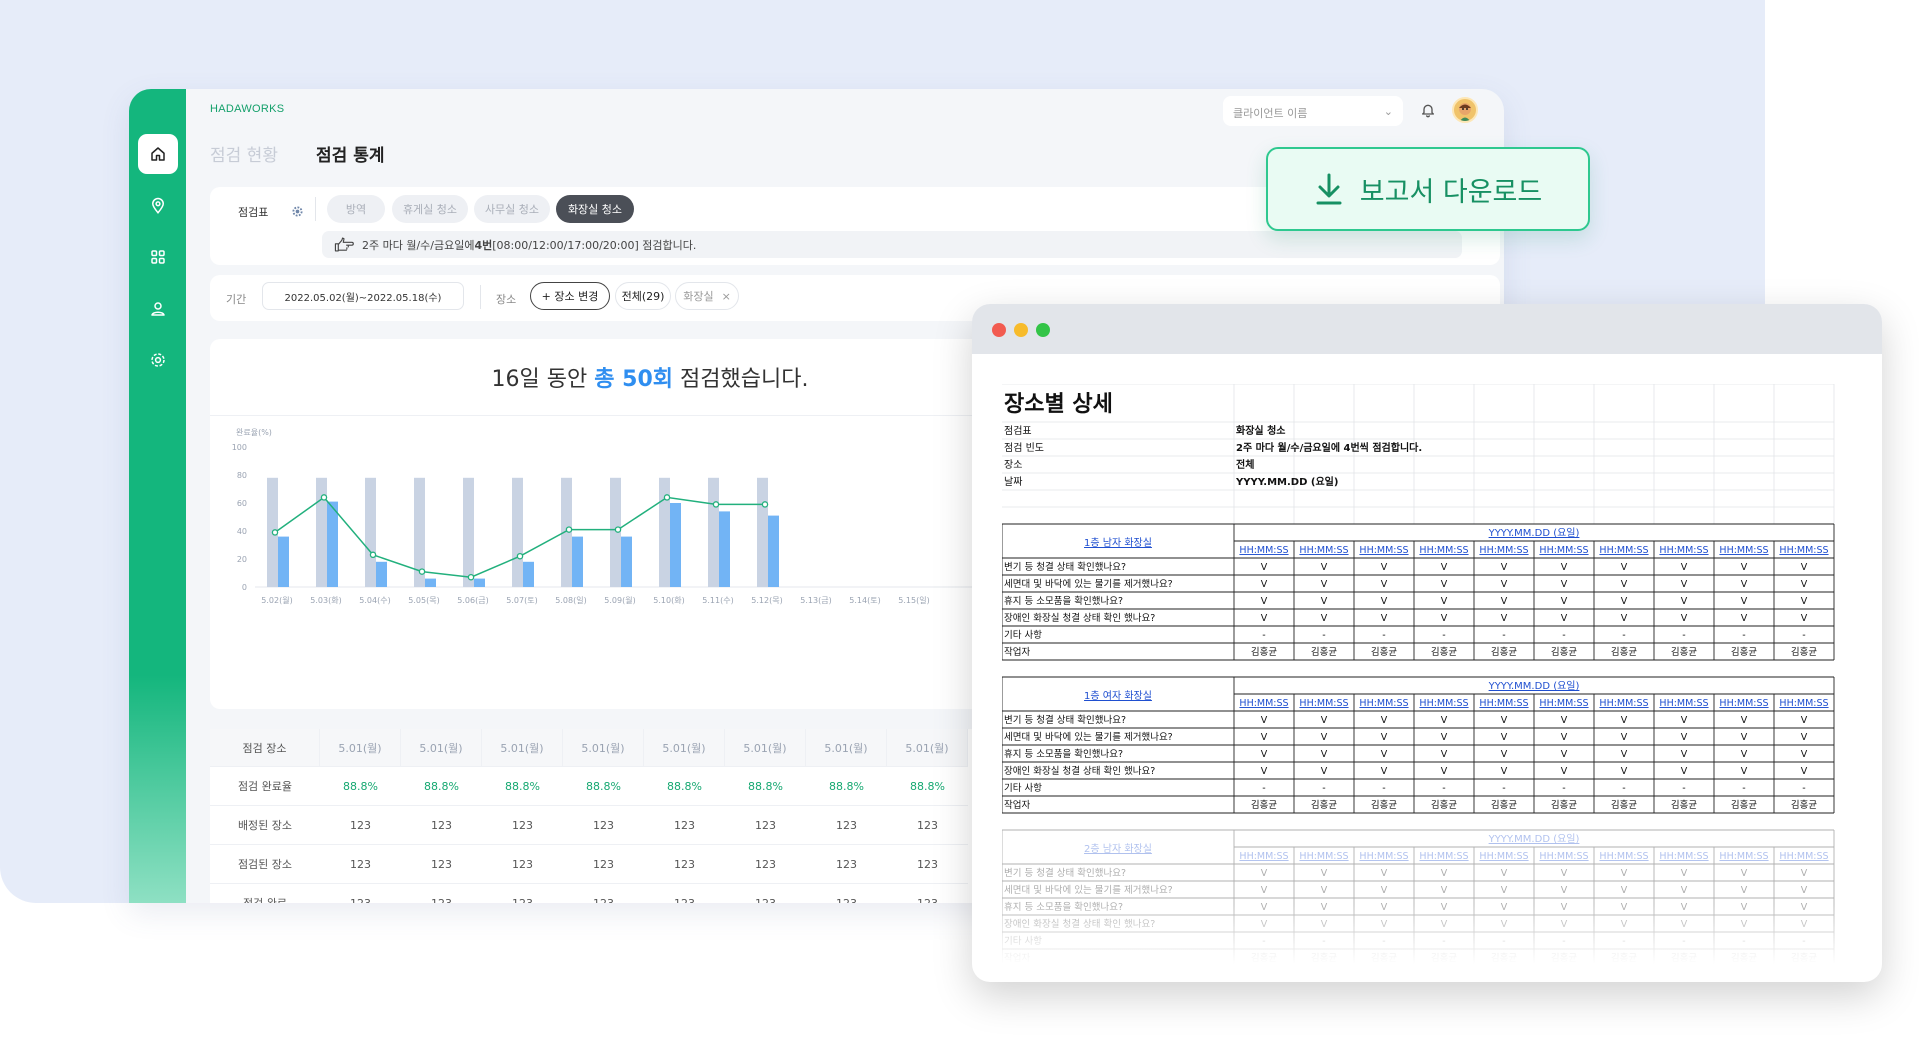  What do you see at coordinates (619, 600) in the screenshot?
I see `x-tick-label: 5.09(월)` at bounding box center [619, 600].